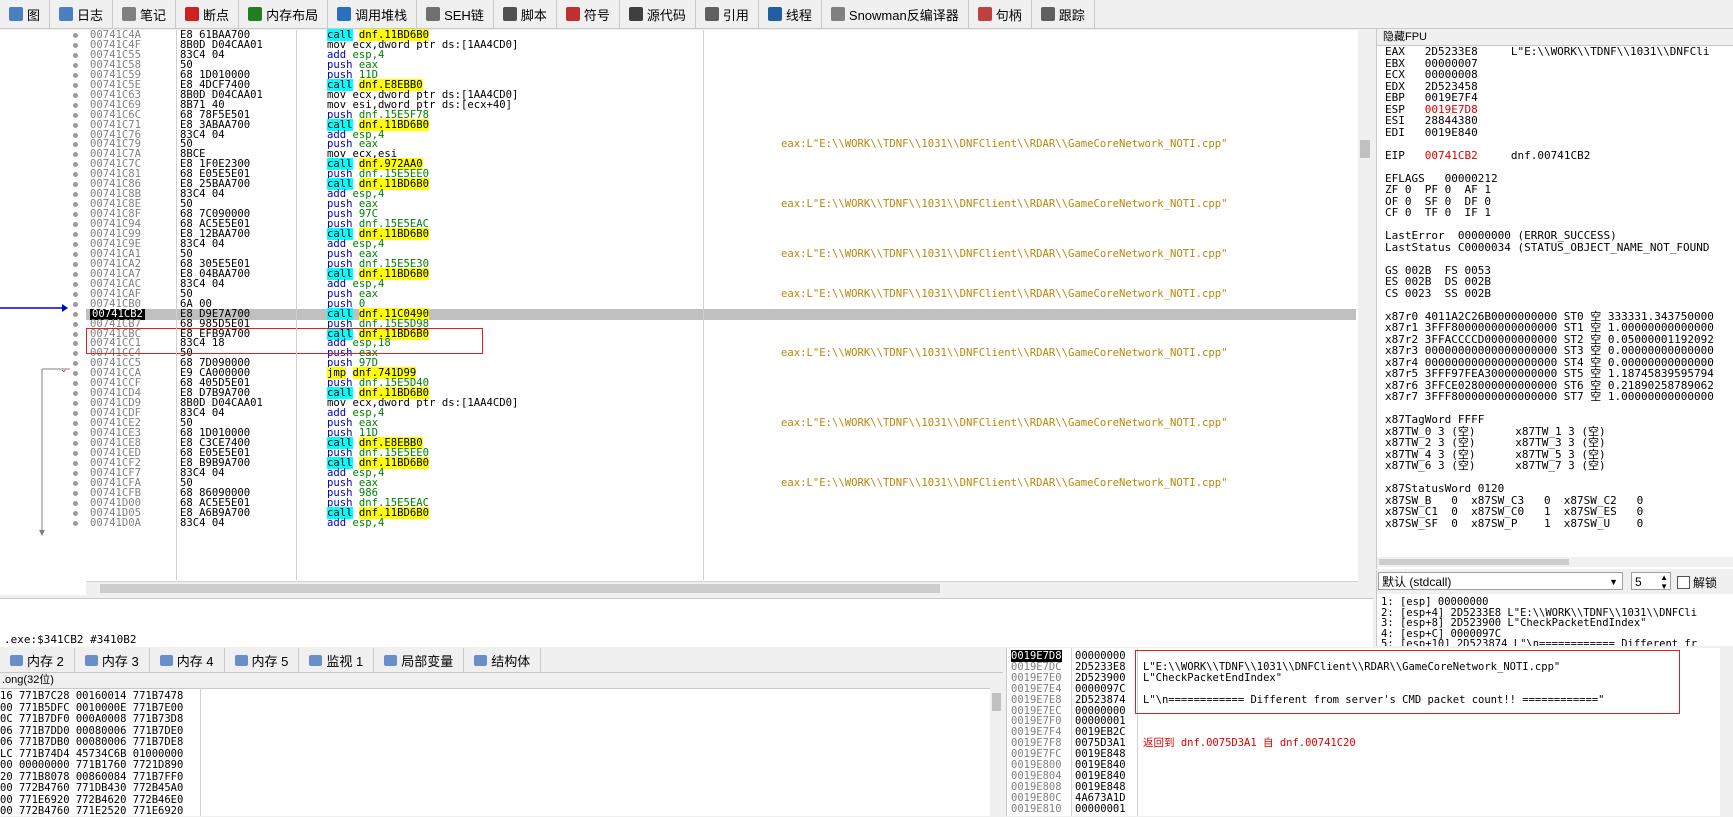  Describe the element at coordinates (721, 522) in the screenshot. I see `disasm-row: 00741D0A 83C4 04 add esp,4` at that location.